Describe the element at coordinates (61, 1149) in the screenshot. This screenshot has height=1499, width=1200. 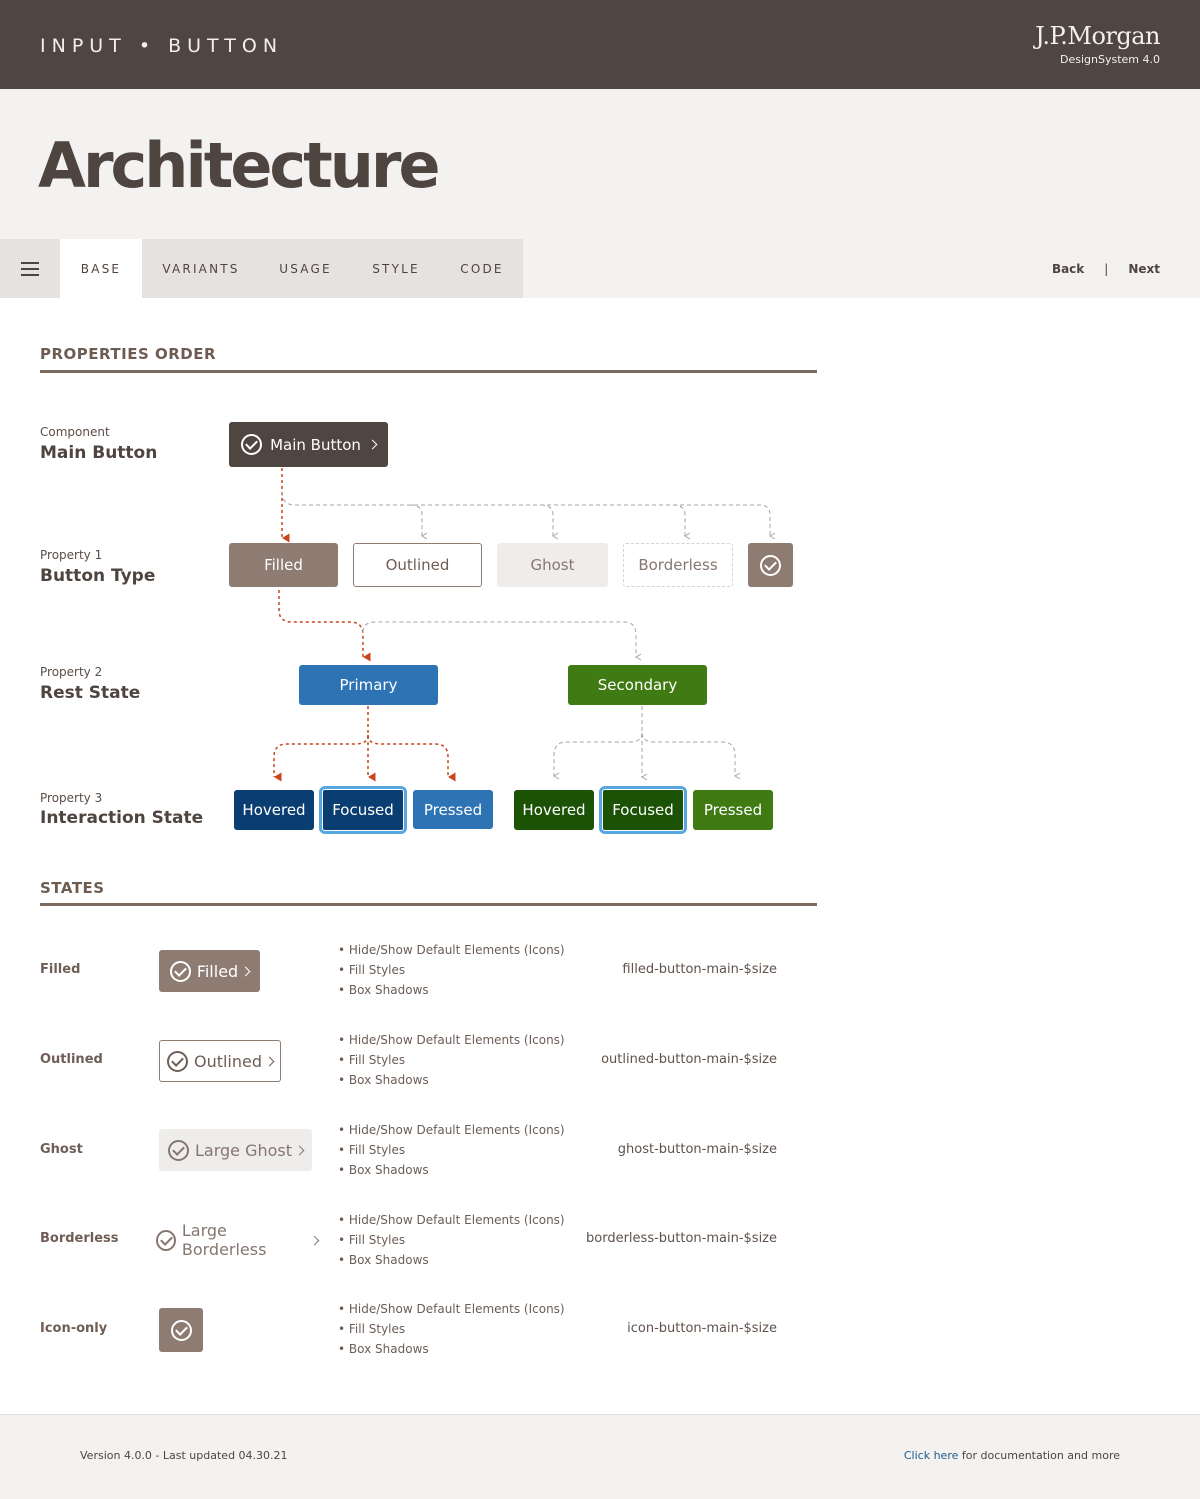
I see `state-name: Ghost` at that location.